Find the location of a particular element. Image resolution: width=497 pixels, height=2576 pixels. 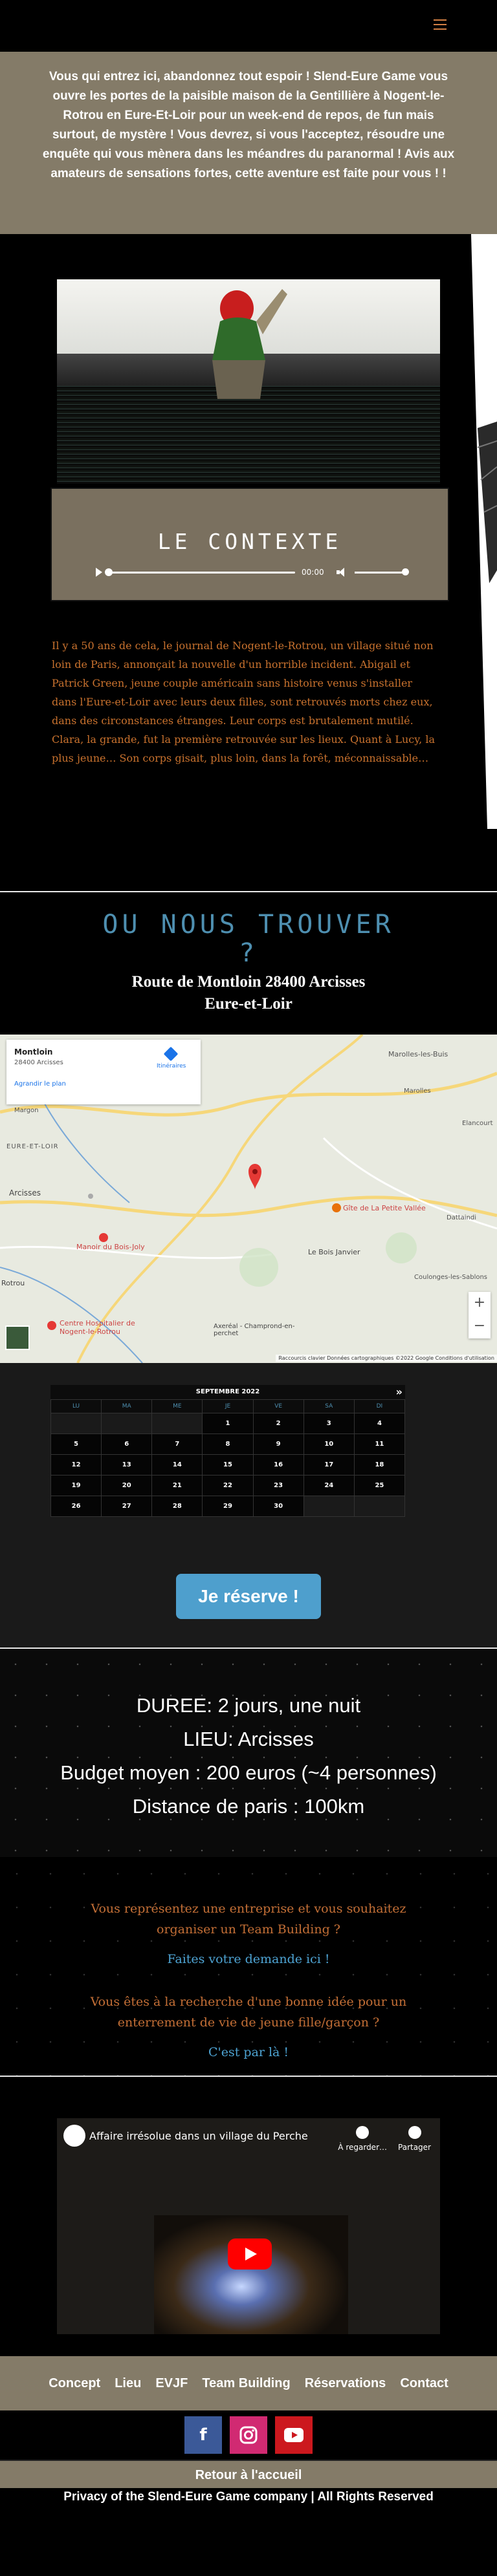

facebook-icon: f is located at coordinates (203, 2435).